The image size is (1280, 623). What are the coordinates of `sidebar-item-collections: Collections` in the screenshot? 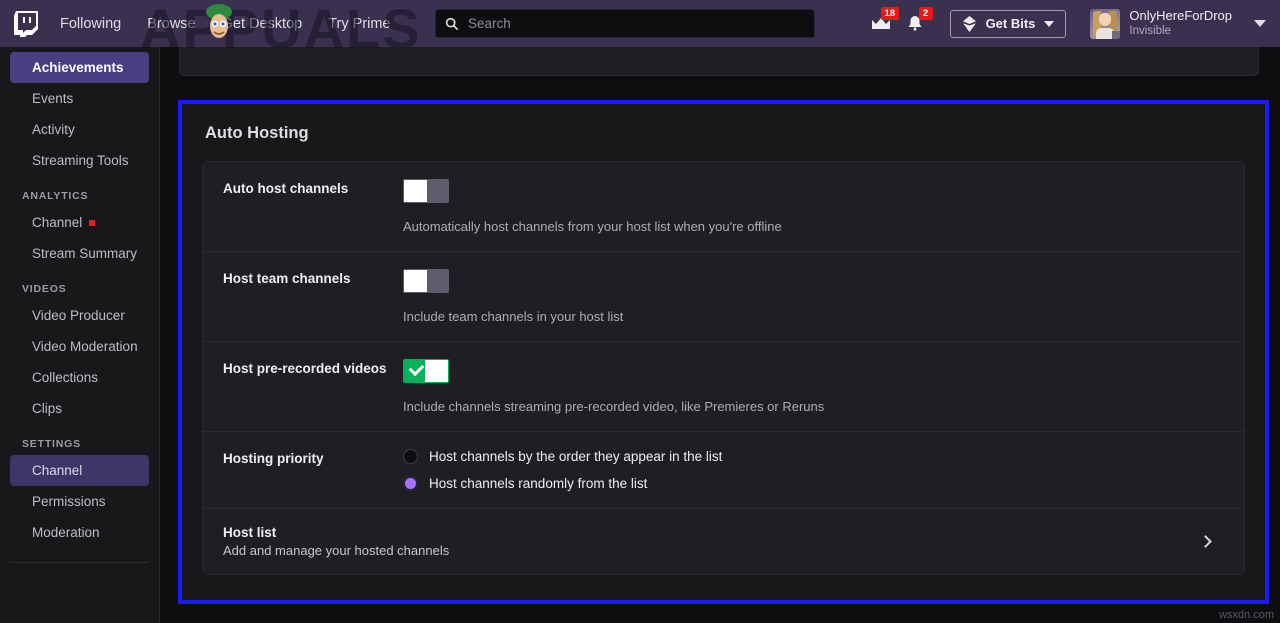 It's located at (79, 377).